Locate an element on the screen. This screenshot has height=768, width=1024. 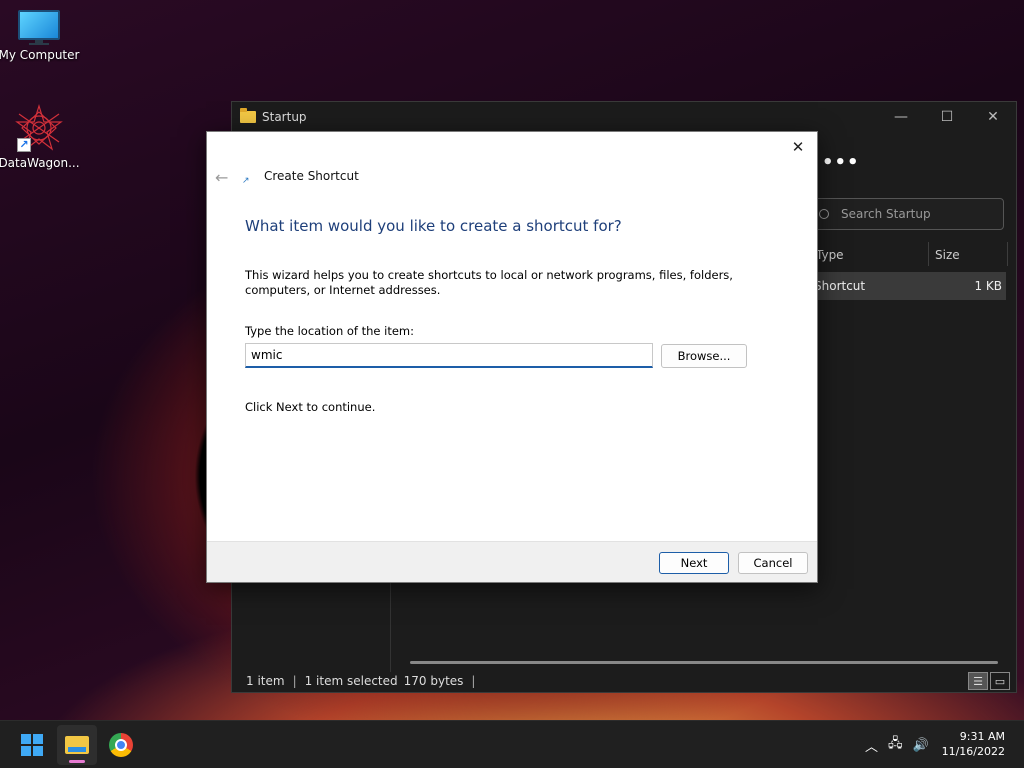
file-type: Shortcut is located at coordinates (840, 286).